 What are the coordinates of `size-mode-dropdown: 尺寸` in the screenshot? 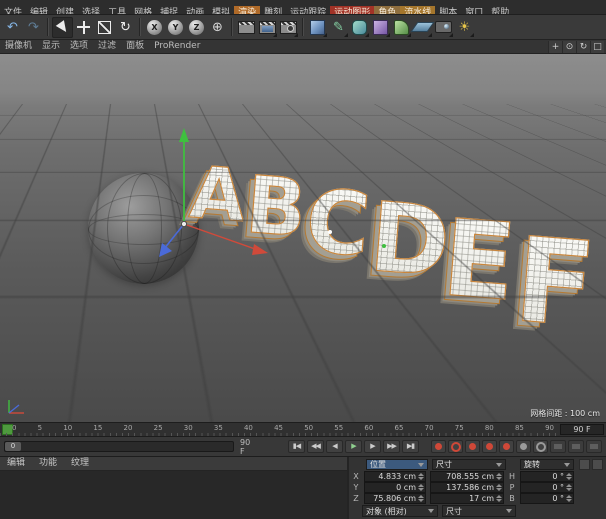 It's located at (479, 511).